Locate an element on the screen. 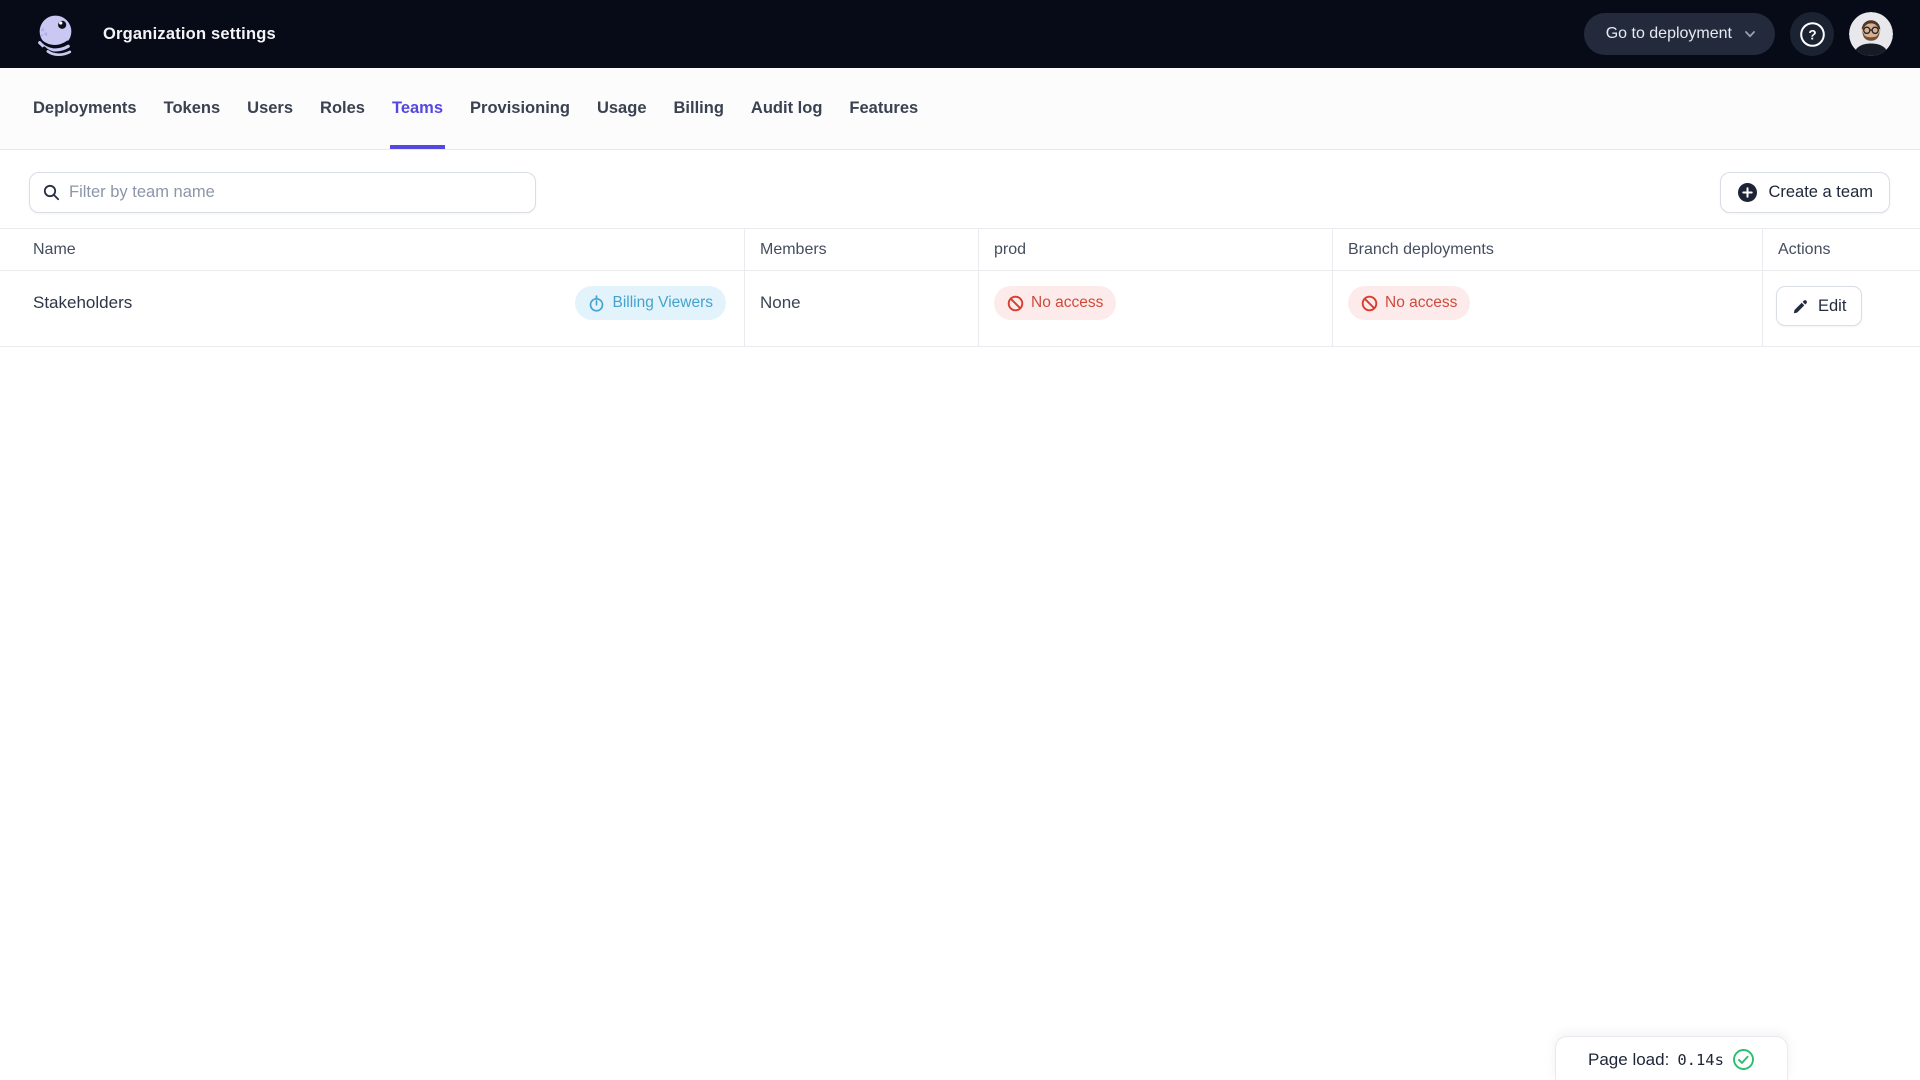 The image size is (1920, 1080). octopus-logo-icon is located at coordinates (55, 34).